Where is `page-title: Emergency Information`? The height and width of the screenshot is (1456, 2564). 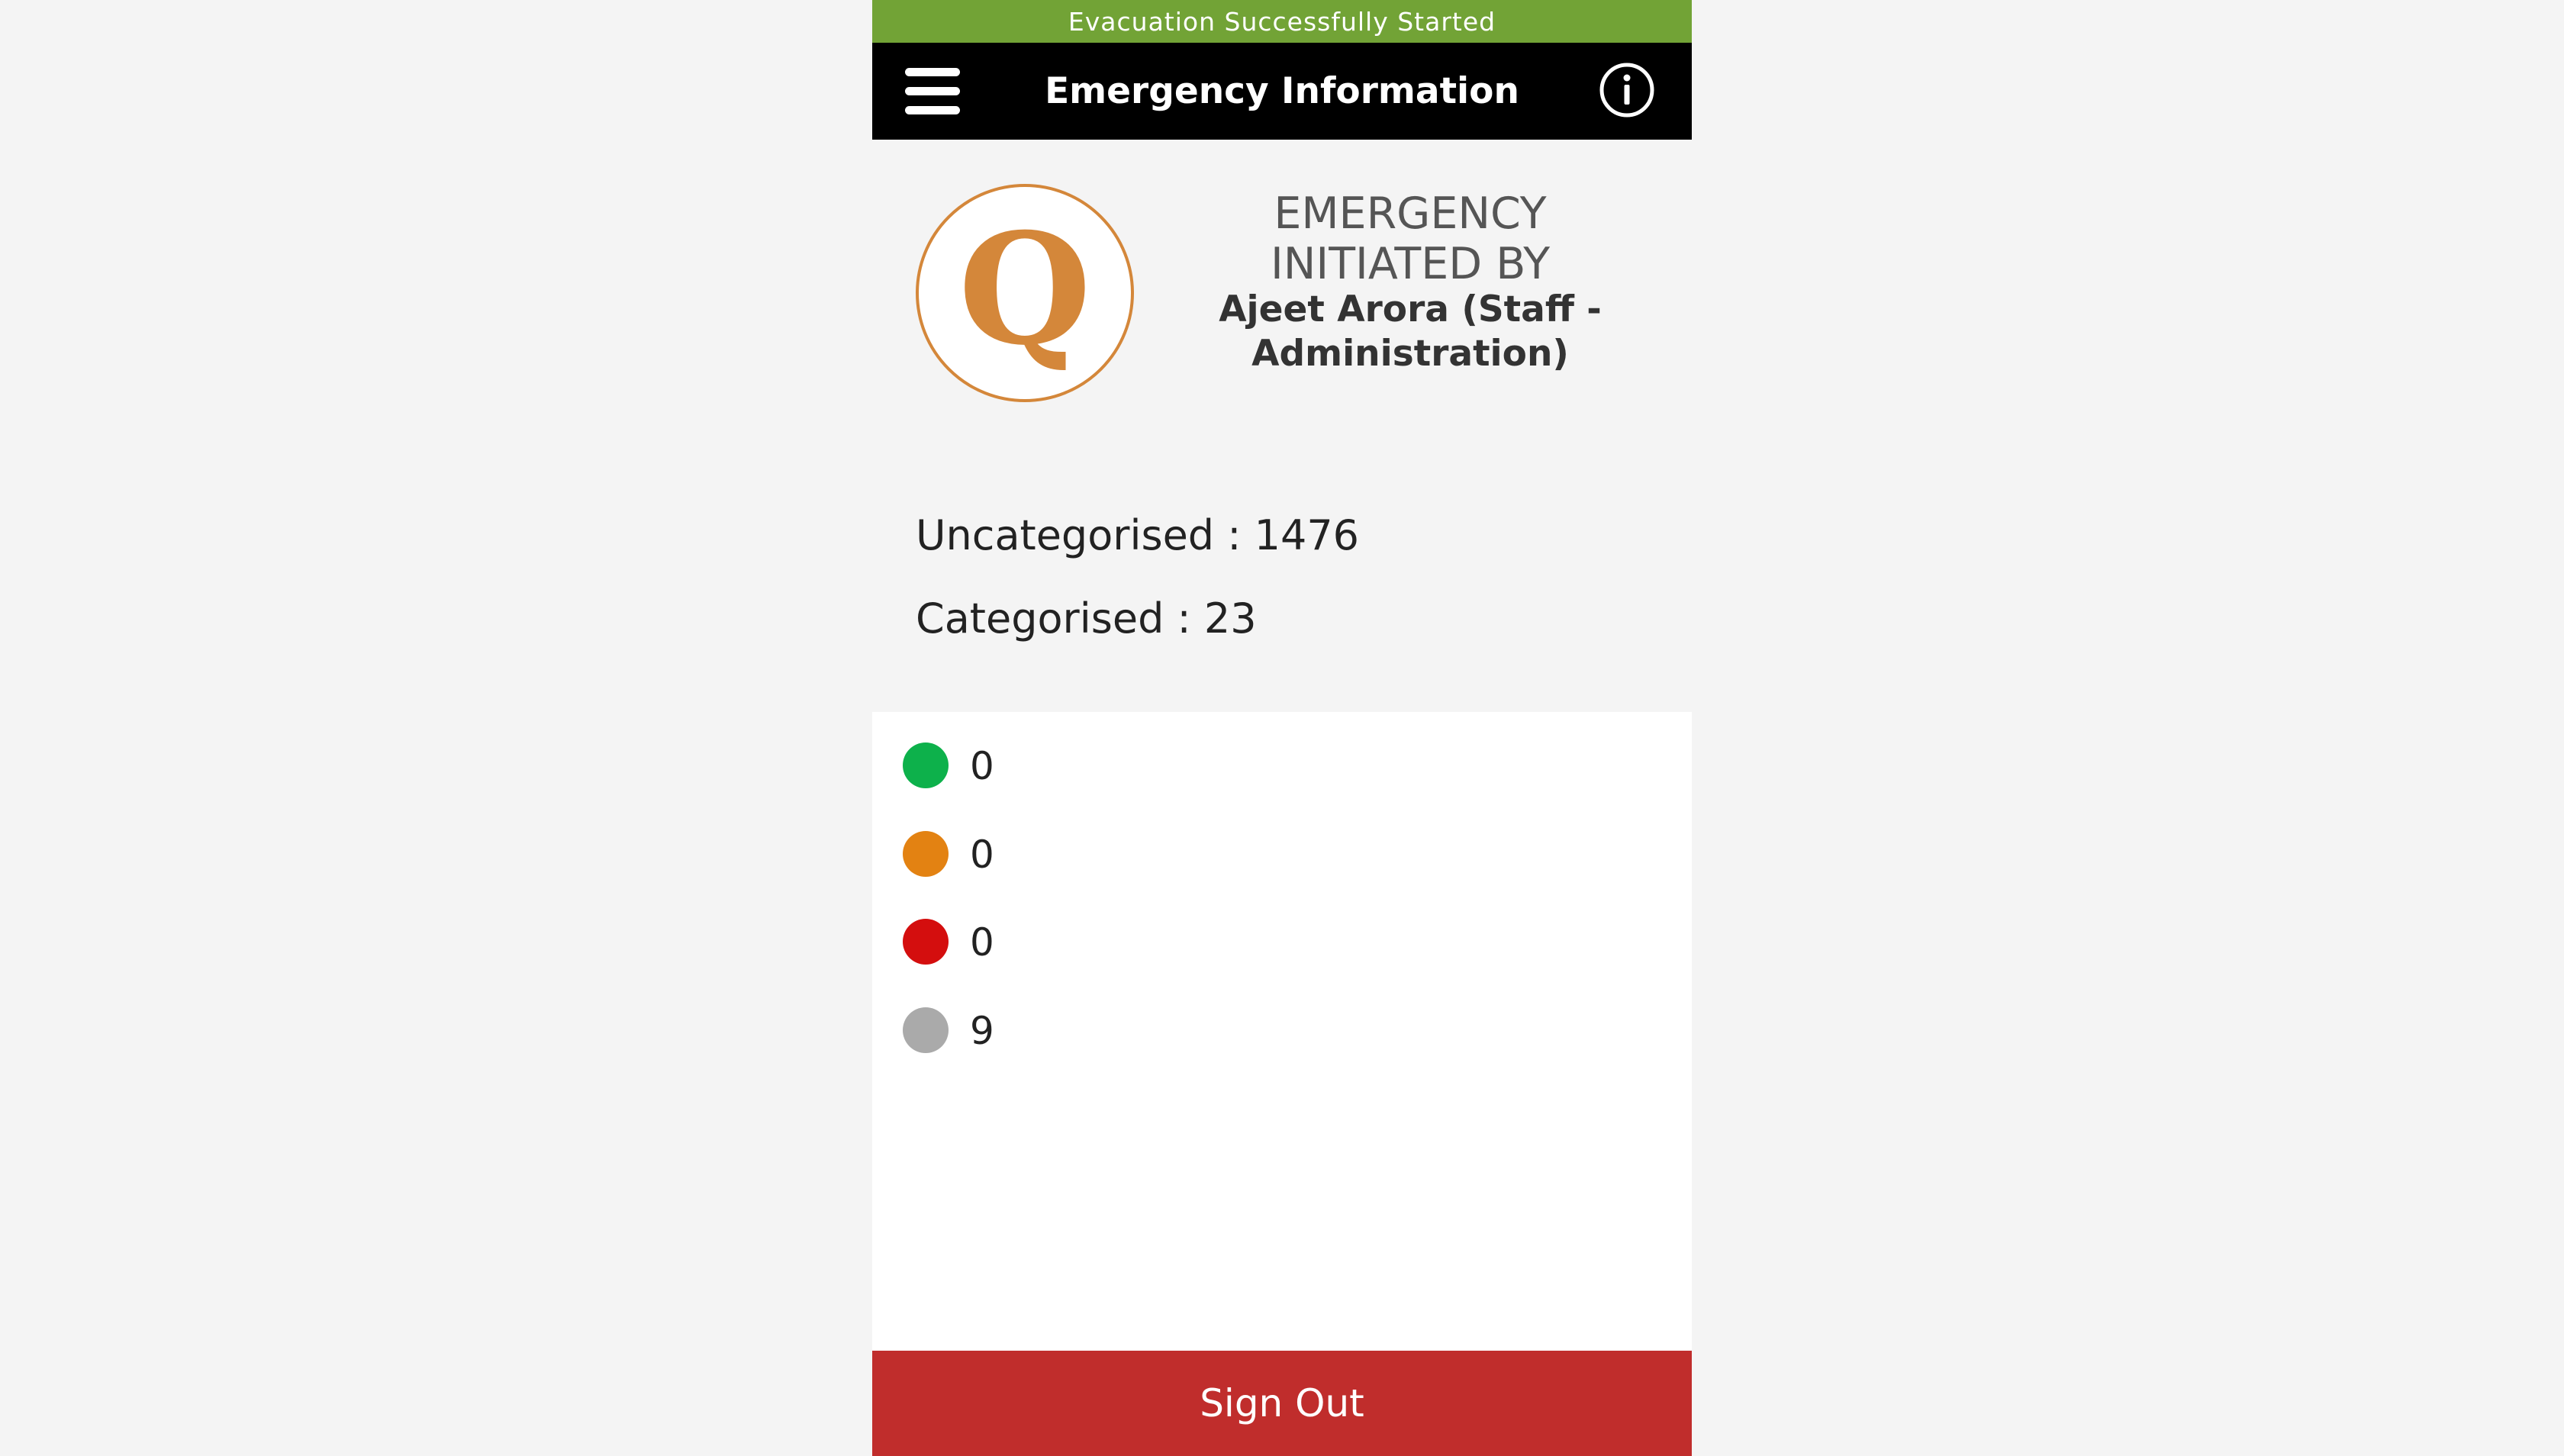 page-title: Emergency Information is located at coordinates (1282, 91).